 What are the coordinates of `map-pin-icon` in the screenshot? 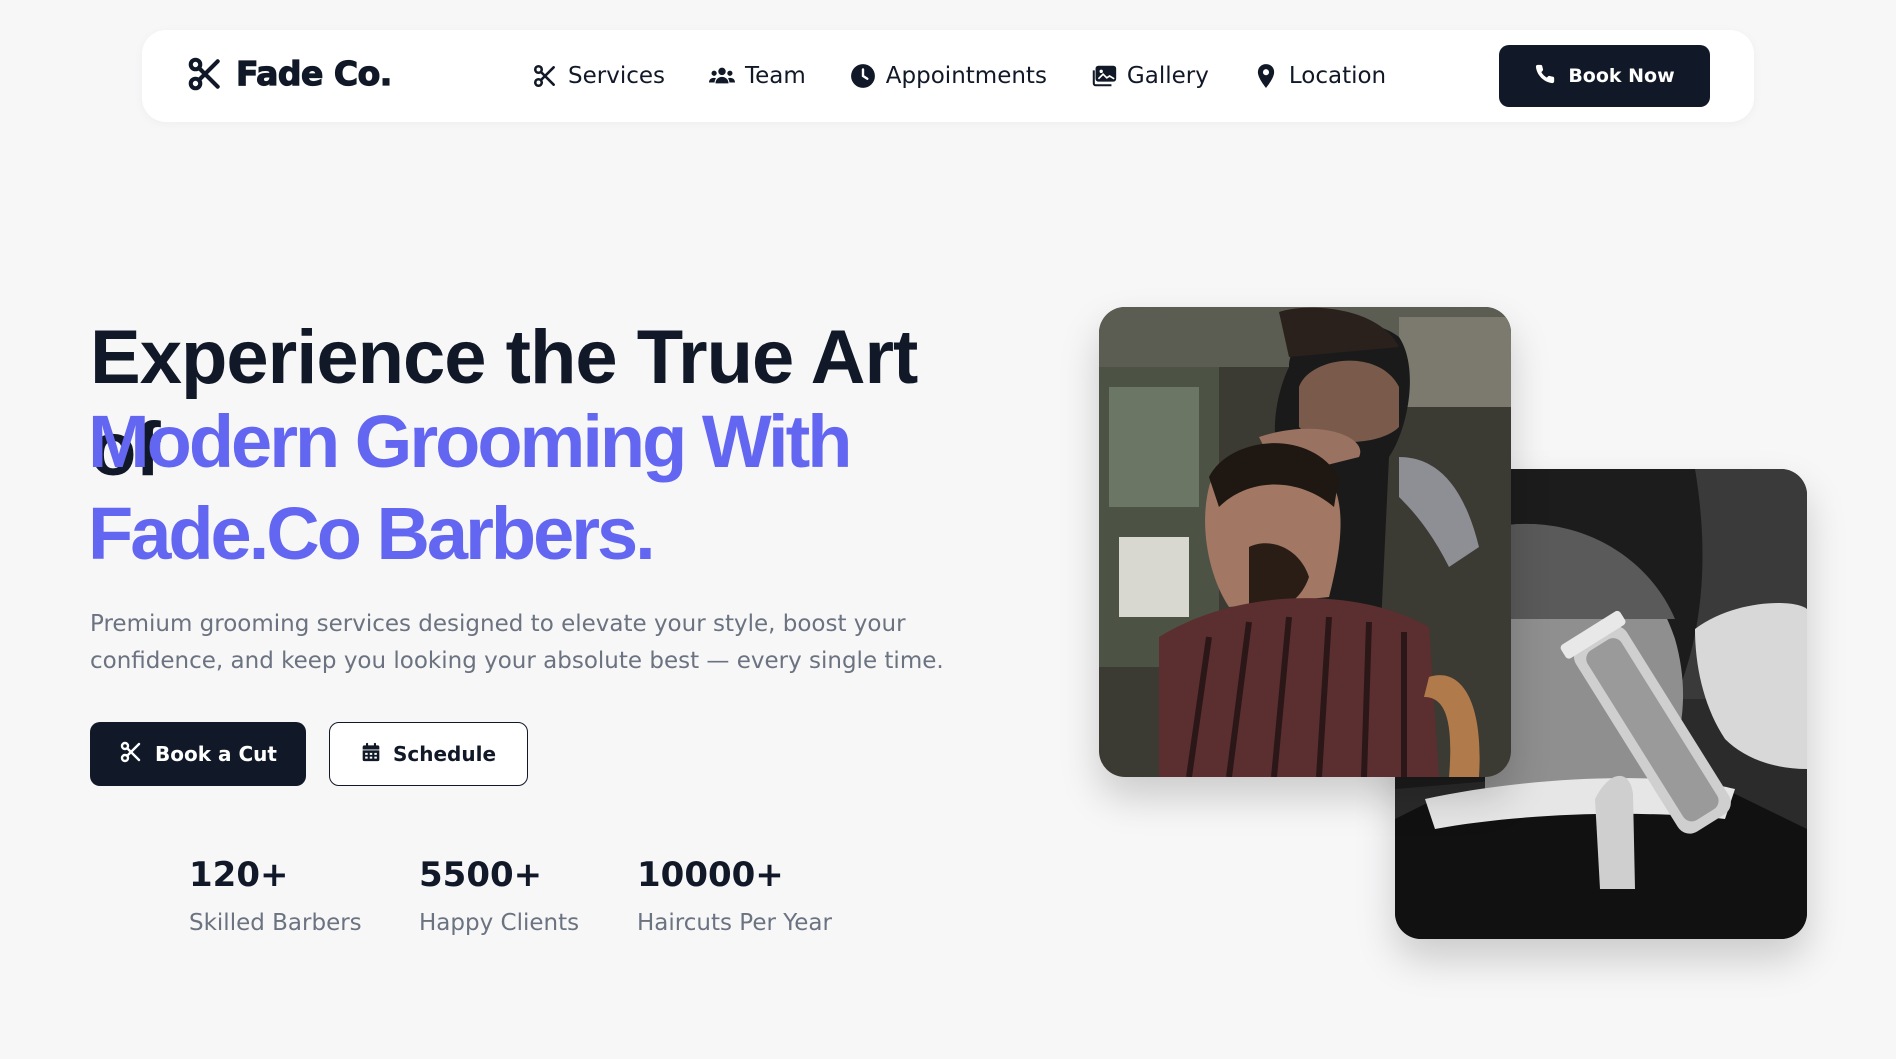 It's located at (1266, 76).